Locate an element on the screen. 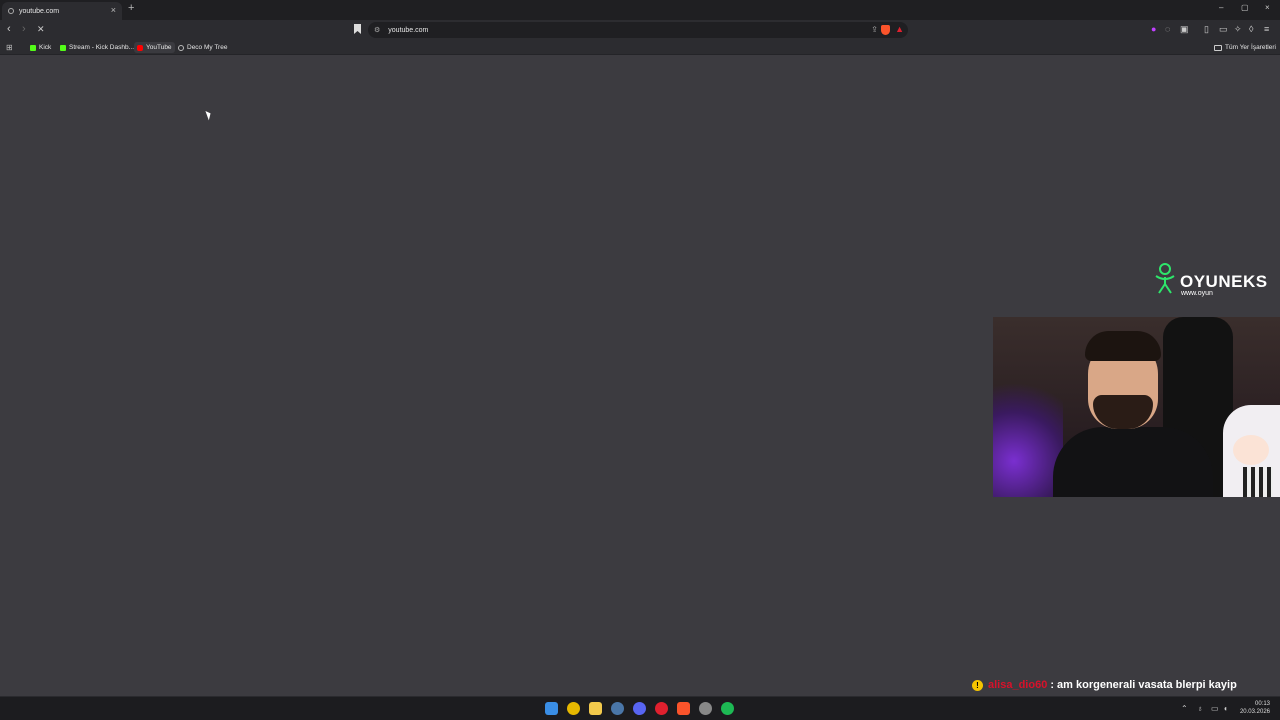  brave-rewards-icon: ▲ is located at coordinates (899, 29).